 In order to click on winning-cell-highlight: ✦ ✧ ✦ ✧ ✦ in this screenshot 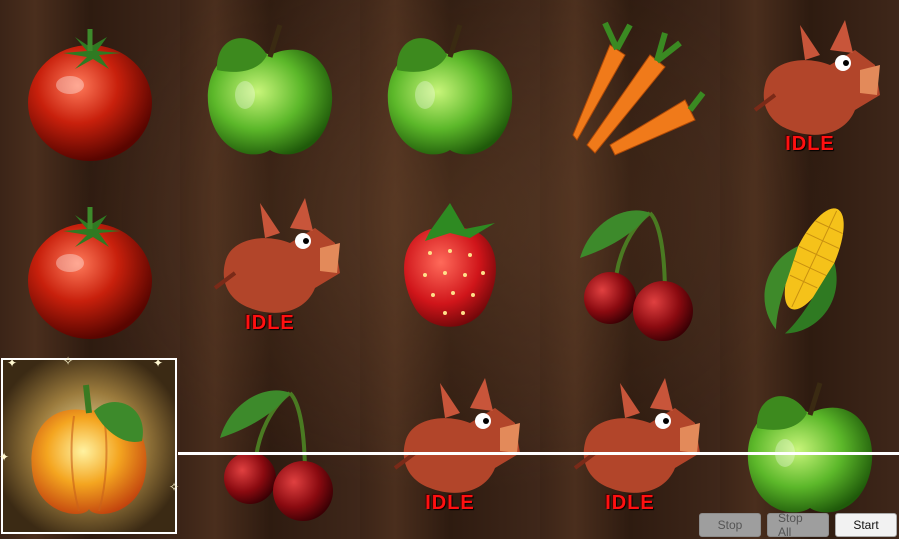, I will do `click(90, 444)`.